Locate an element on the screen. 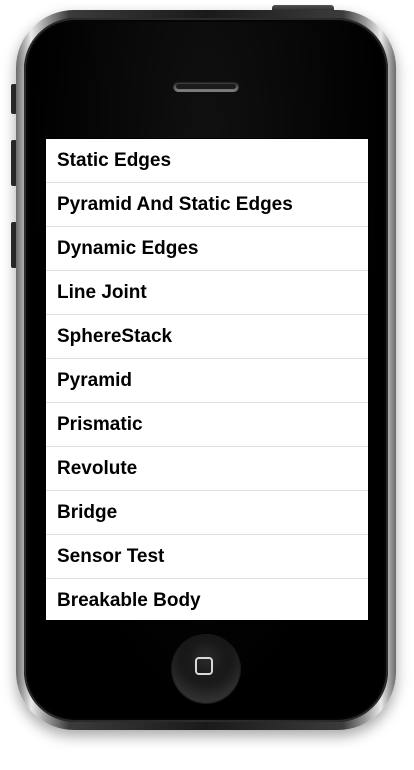  list-item-label: Prismatic is located at coordinates (100, 424).